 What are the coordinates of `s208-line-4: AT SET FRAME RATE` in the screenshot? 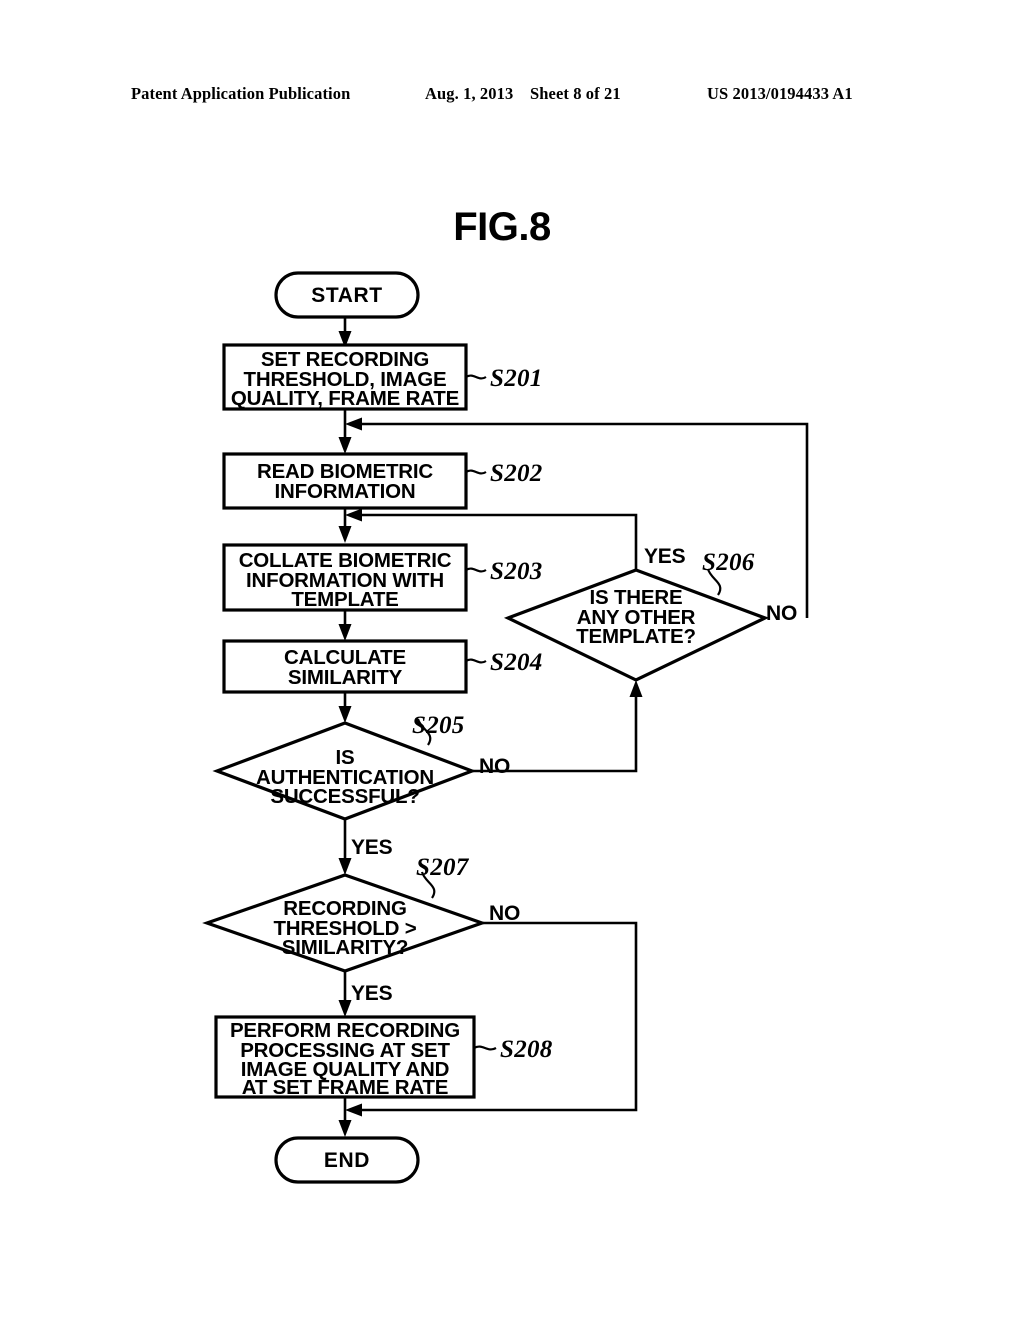 It's located at (345, 1087).